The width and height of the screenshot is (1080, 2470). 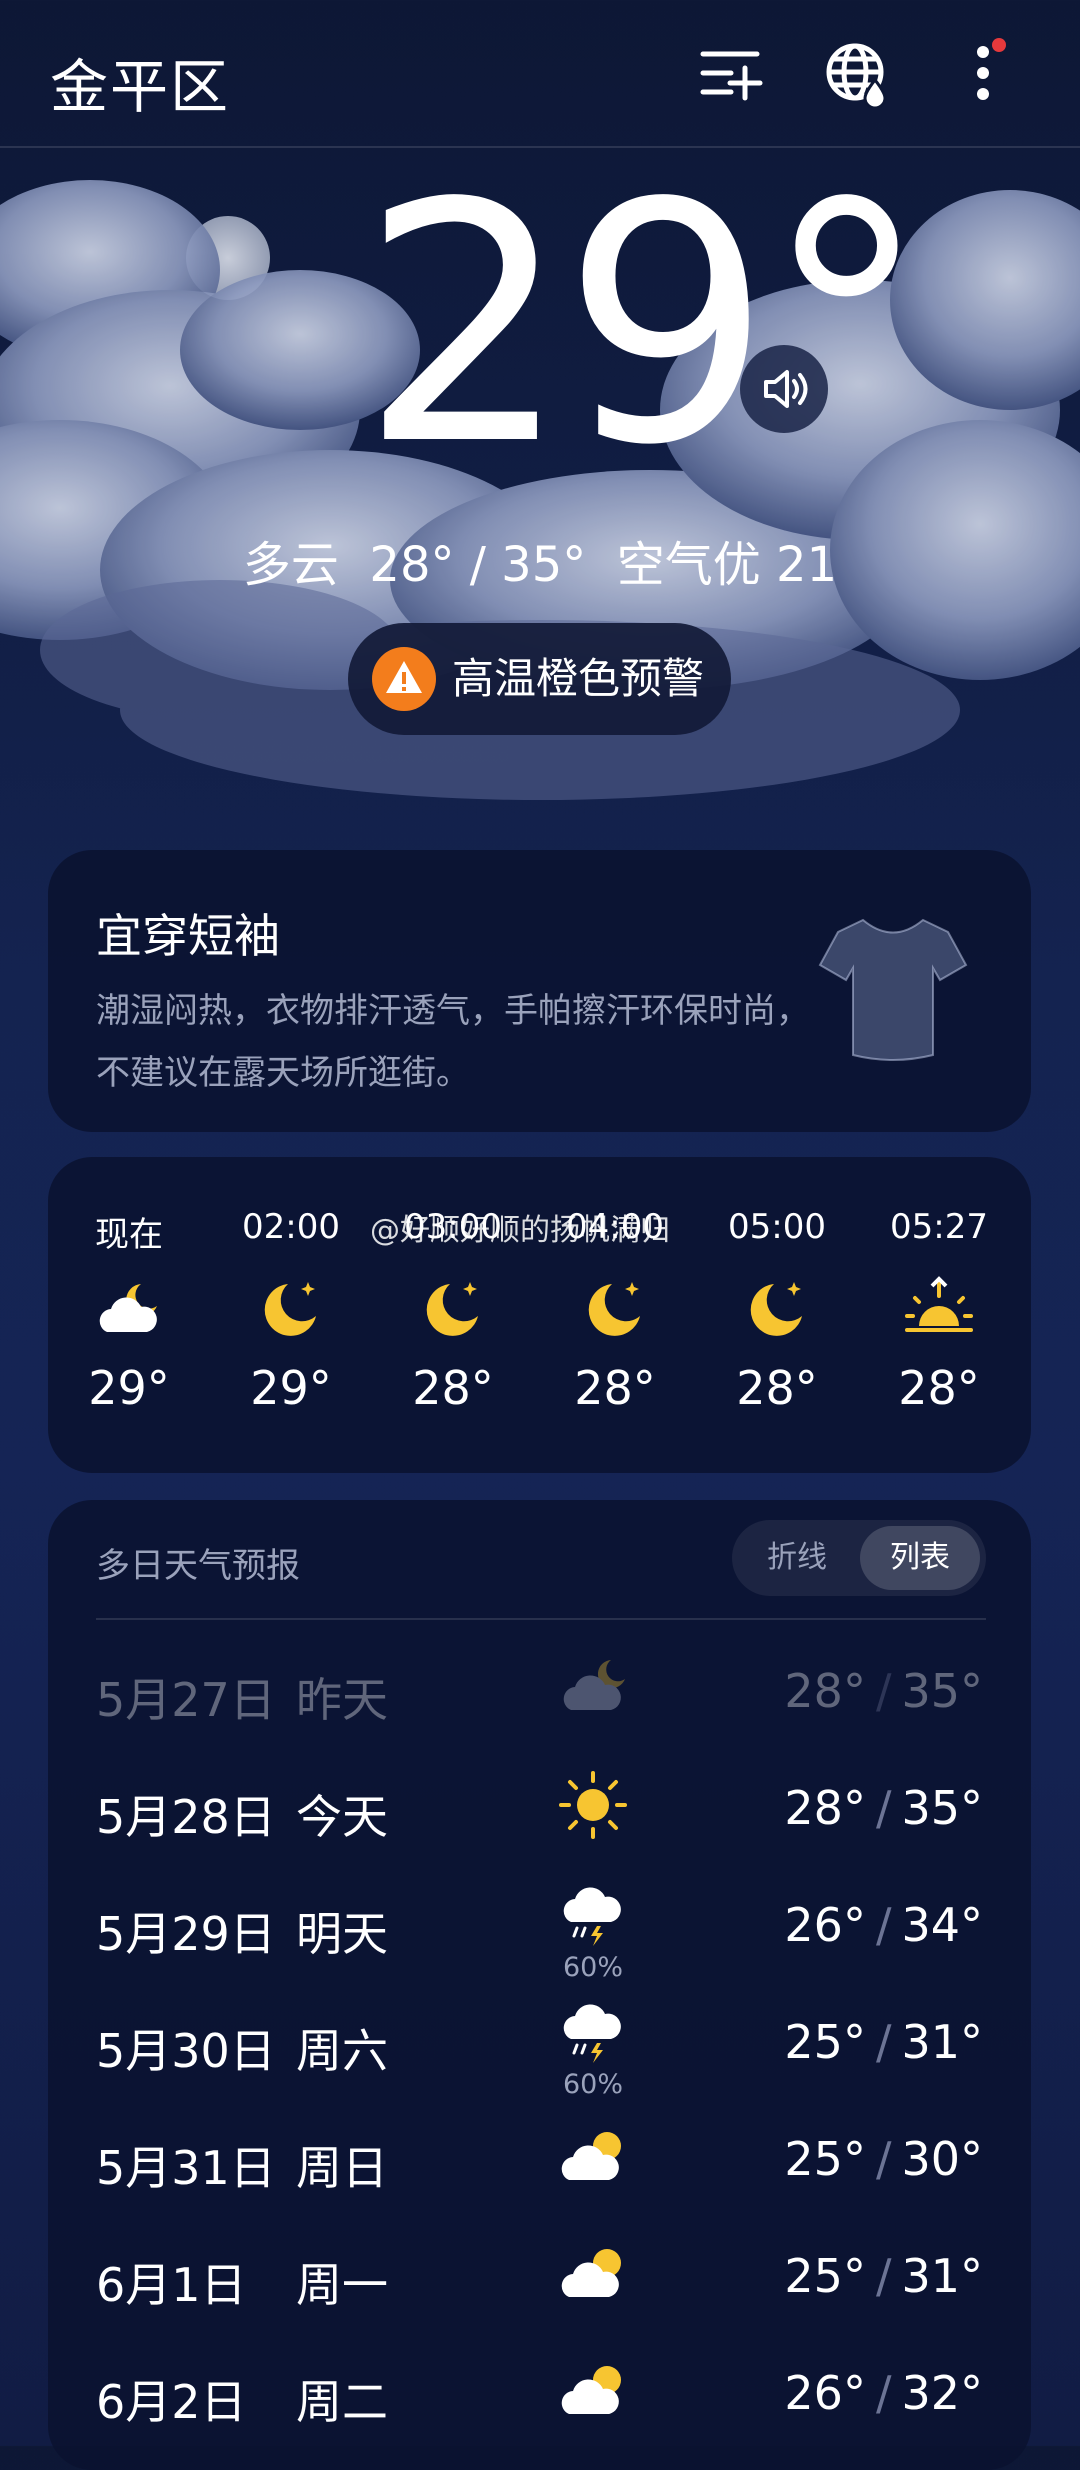 I want to click on row-day: 周二, so click(x=342, y=2402).